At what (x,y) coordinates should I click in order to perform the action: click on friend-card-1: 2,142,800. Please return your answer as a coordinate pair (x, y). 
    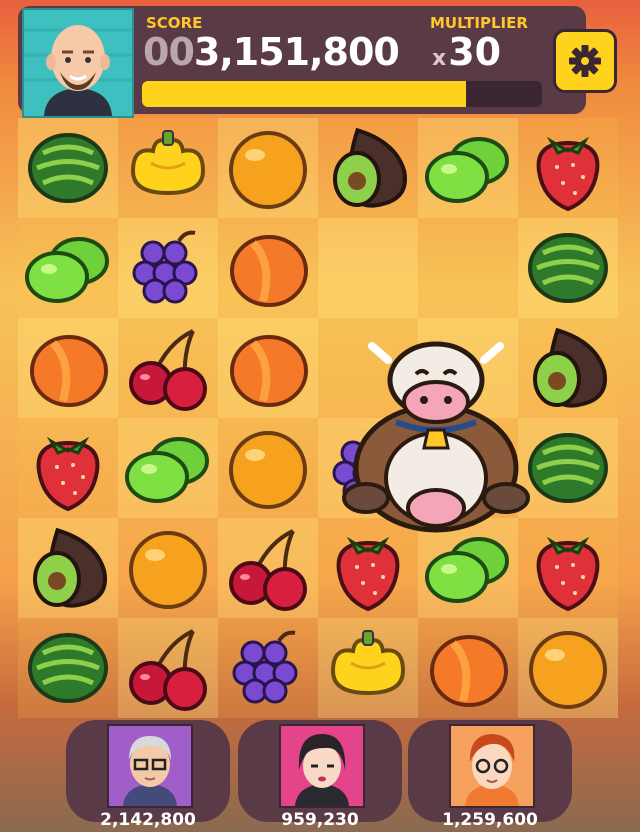
    Looking at the image, I should click on (148, 775).